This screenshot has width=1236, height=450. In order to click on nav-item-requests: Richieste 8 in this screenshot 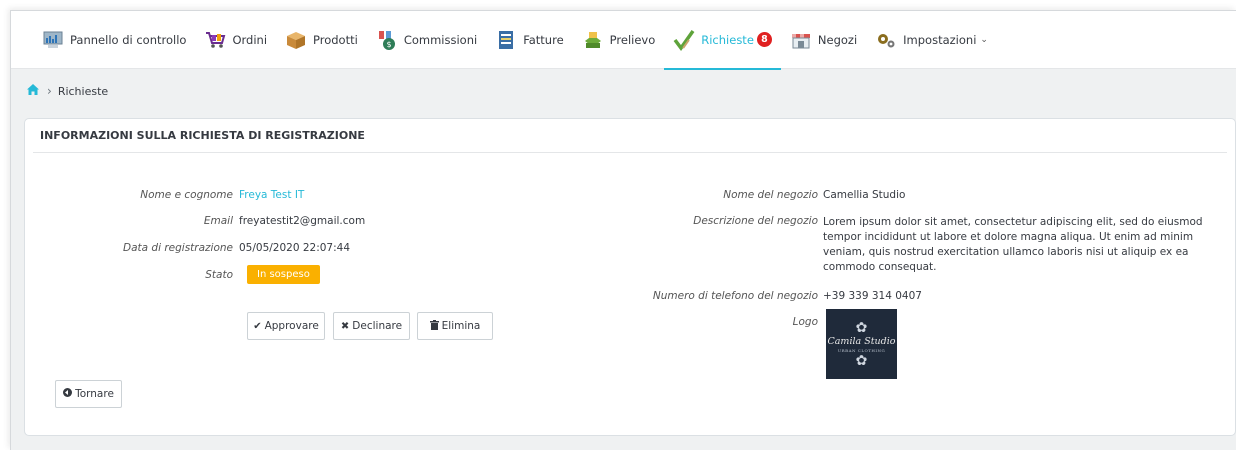, I will do `click(722, 40)`.